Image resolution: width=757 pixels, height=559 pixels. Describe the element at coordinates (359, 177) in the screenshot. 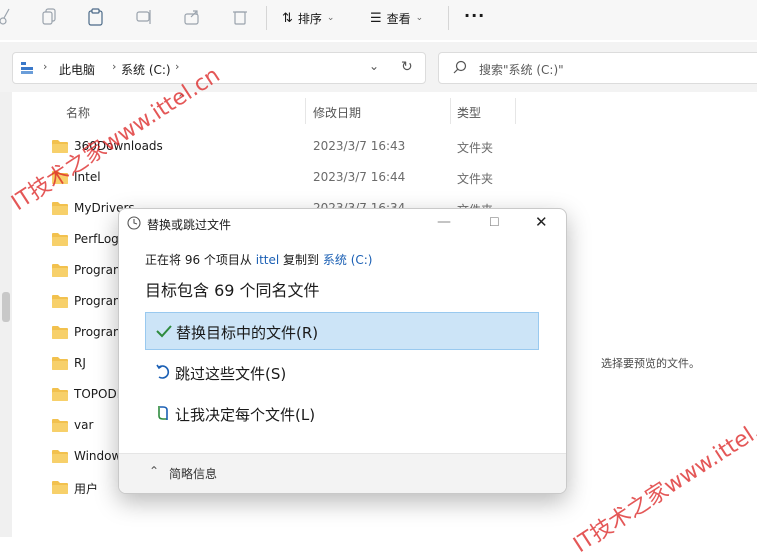

I see `file-date: 2023/3/7 16:44` at that location.